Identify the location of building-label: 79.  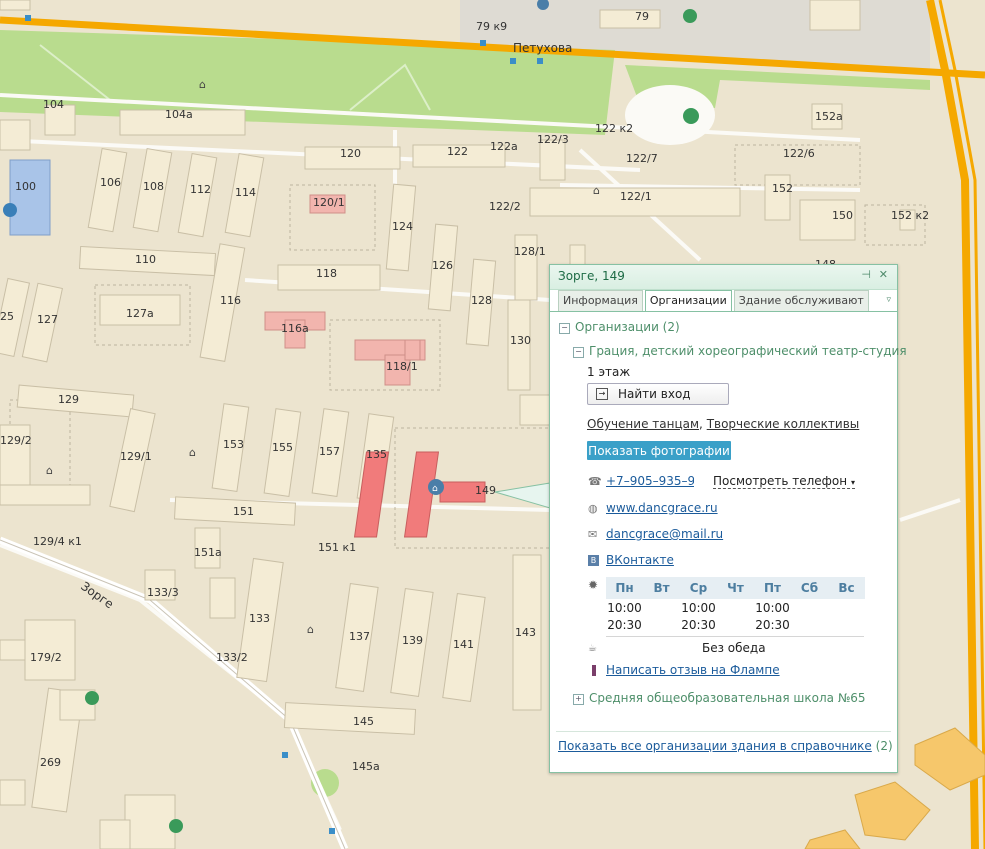
(642, 16).